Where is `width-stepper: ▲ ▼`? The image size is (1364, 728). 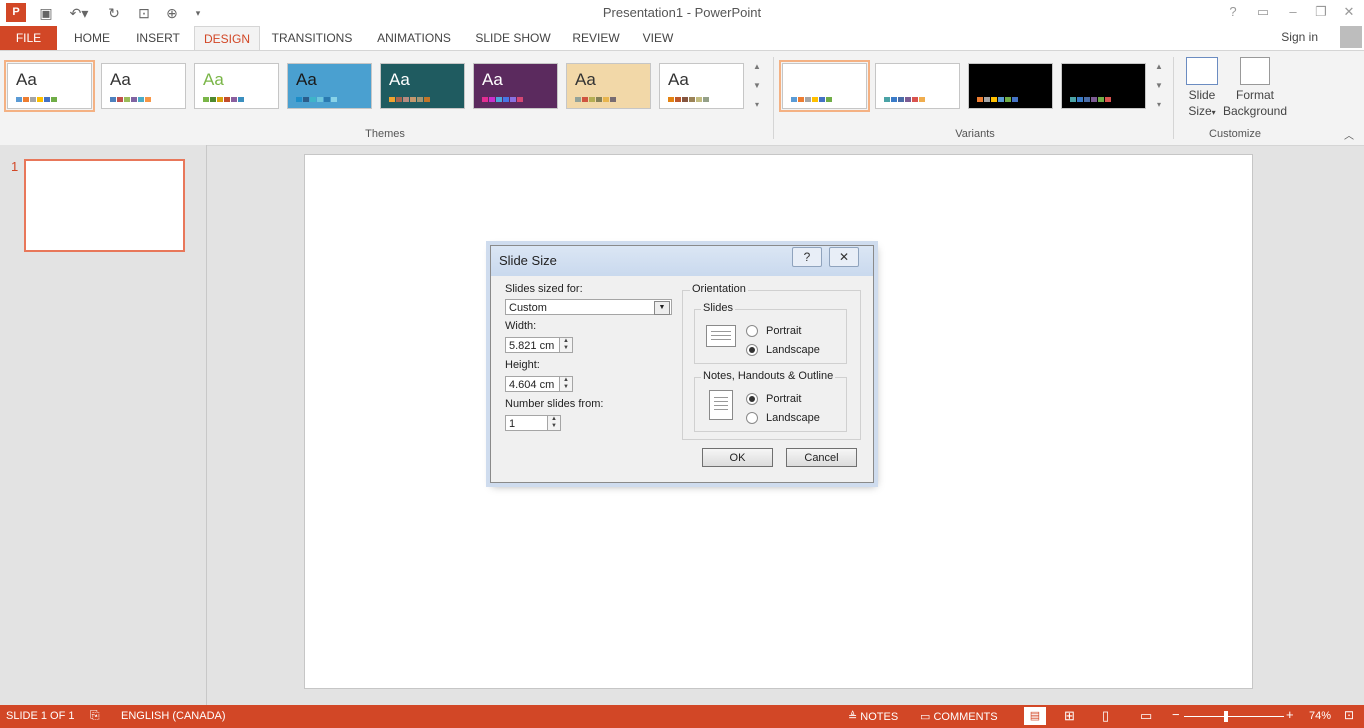 width-stepper: ▲ ▼ is located at coordinates (566, 345).